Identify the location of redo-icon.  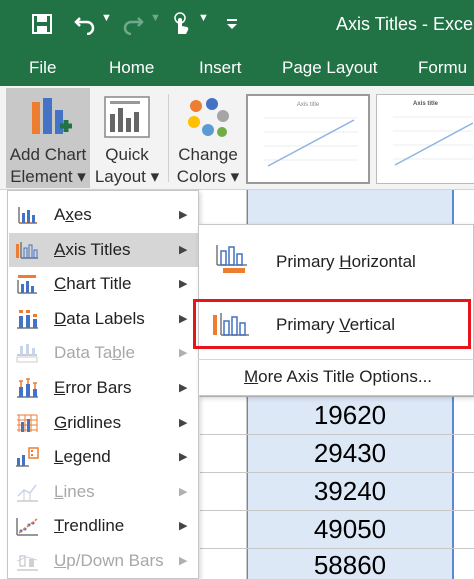
(133, 24).